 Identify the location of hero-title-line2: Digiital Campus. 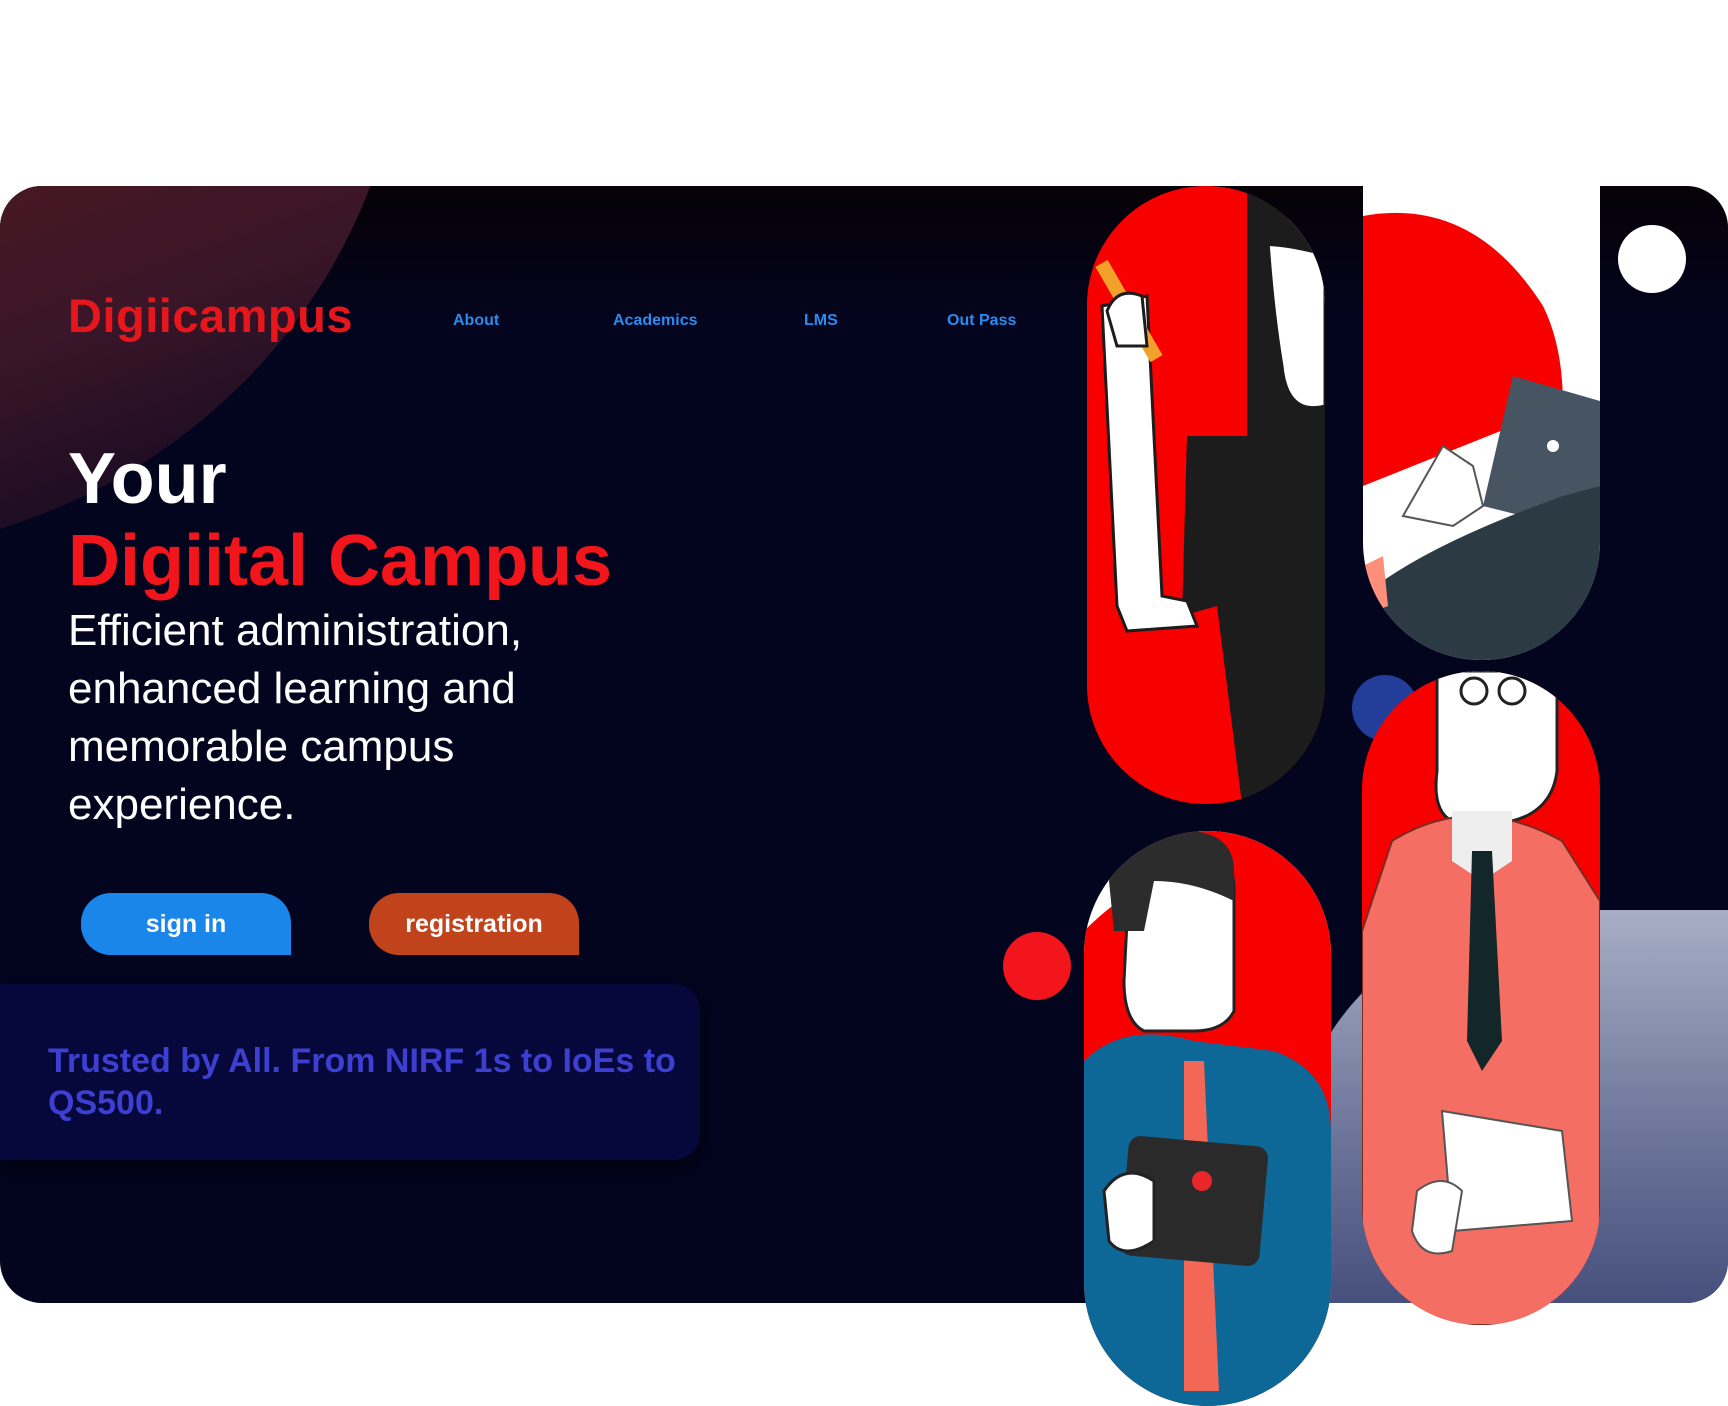
(340, 561).